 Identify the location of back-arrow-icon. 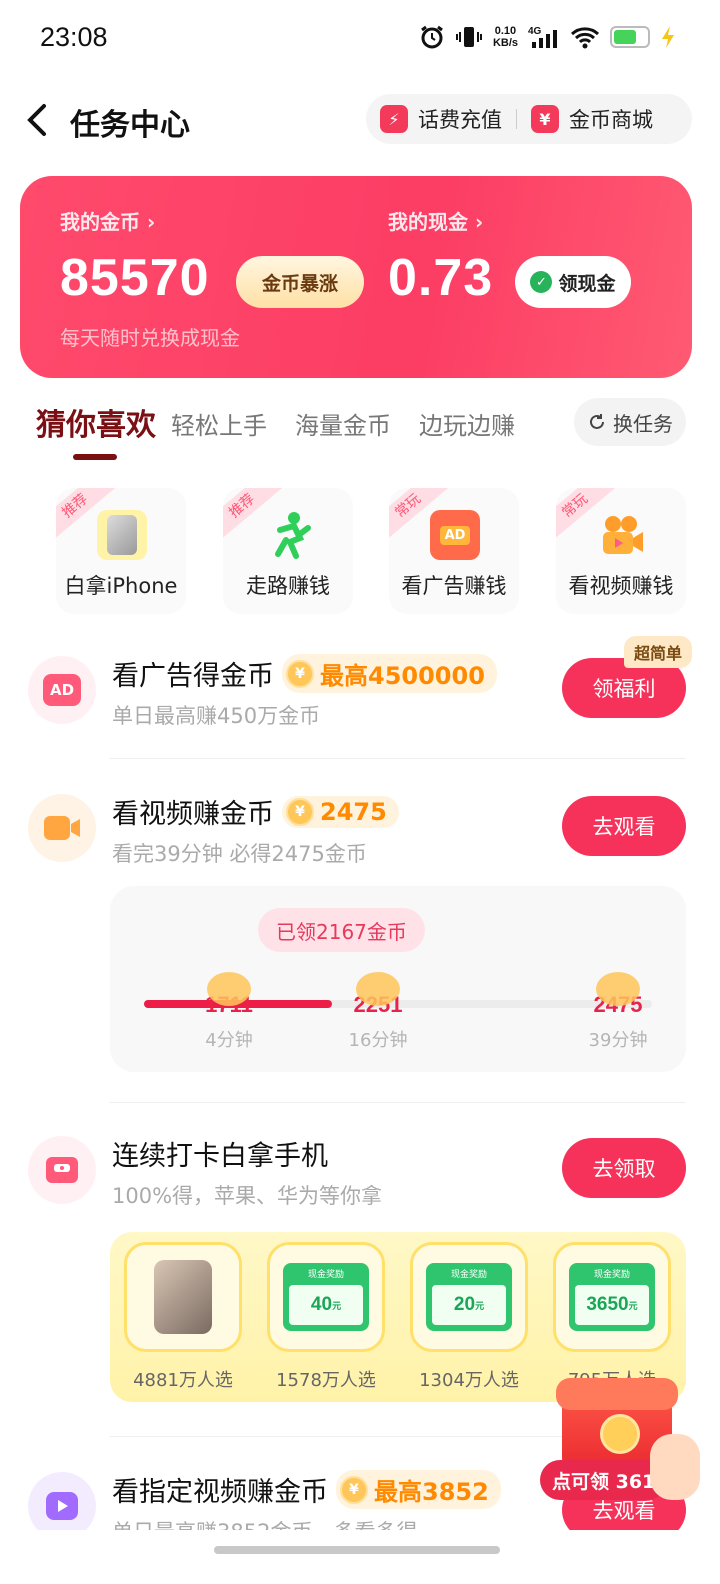
(39, 120).